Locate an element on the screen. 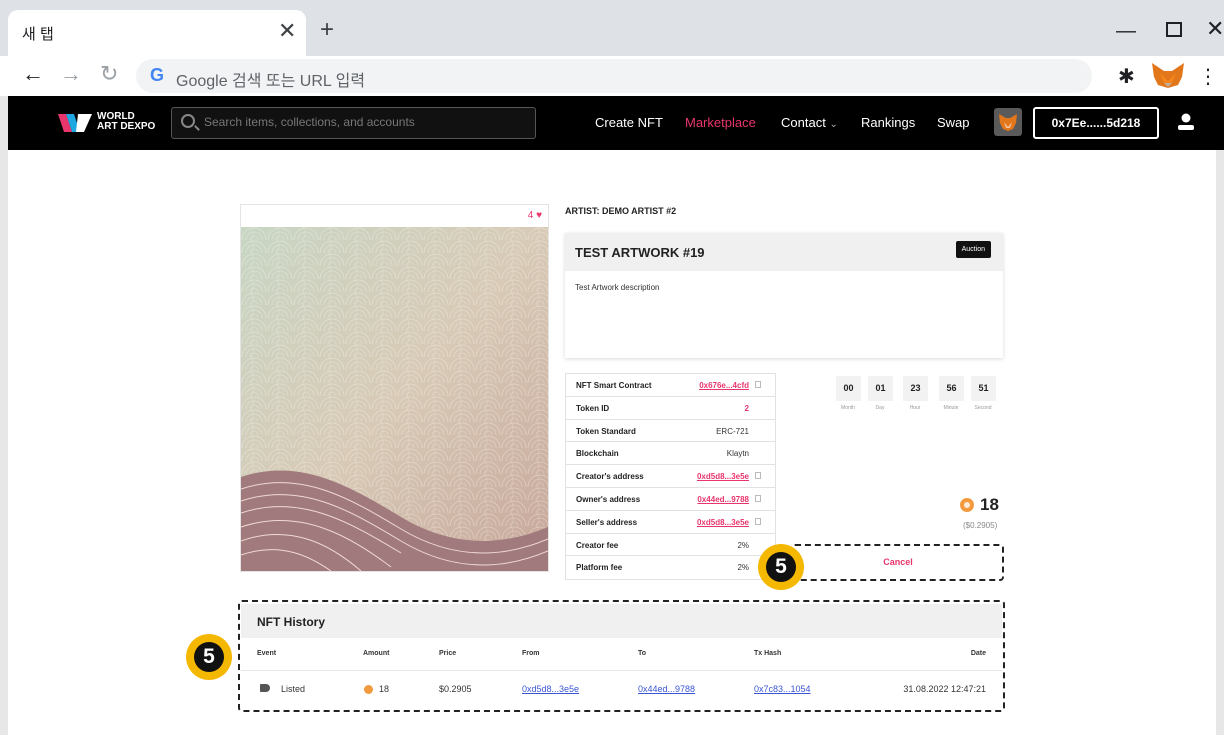 This screenshot has width=1224, height=735. address-bar: G Google 검색 또는 URL 입력 is located at coordinates (614, 76).